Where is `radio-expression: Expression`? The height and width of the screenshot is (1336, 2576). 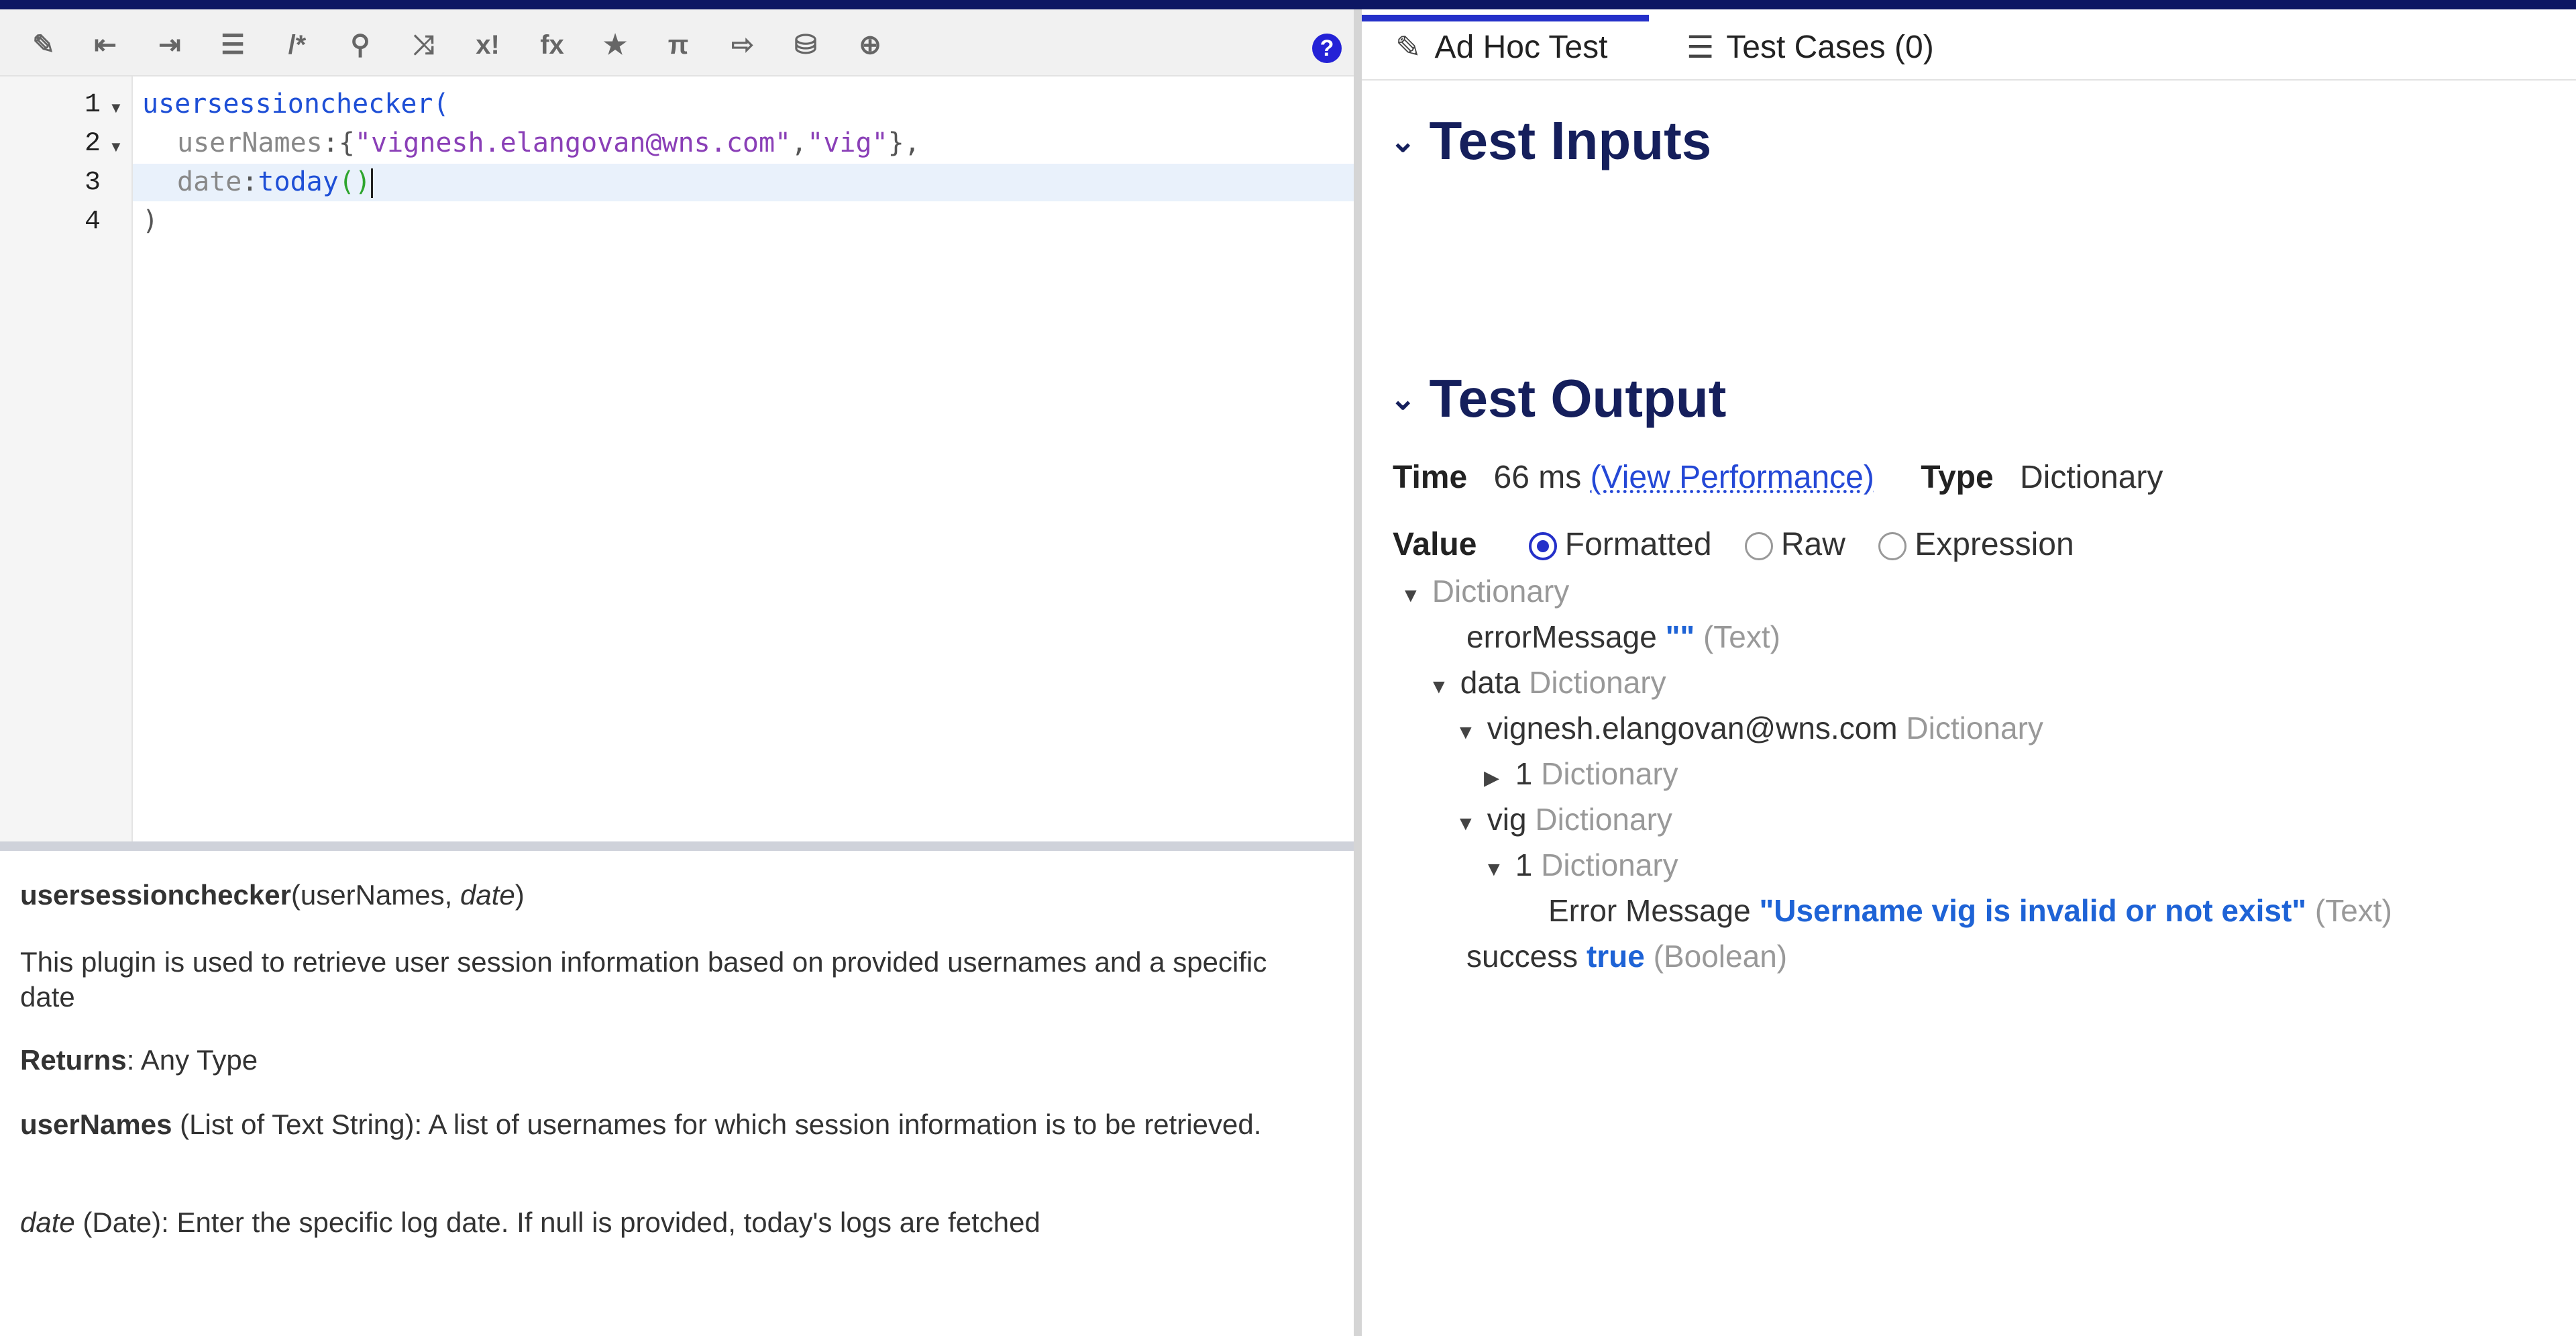 radio-expression: Expression is located at coordinates (1976, 544).